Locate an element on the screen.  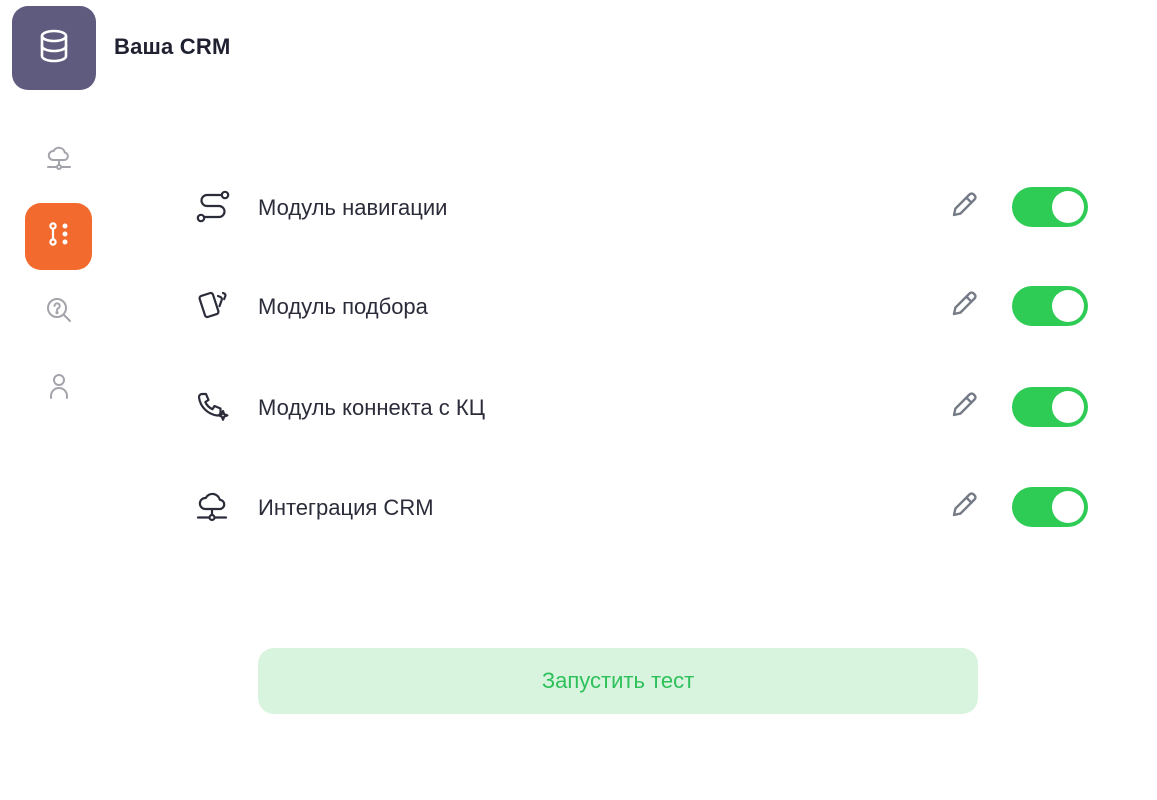
run-test-button: Запустить тест is located at coordinates (618, 681).